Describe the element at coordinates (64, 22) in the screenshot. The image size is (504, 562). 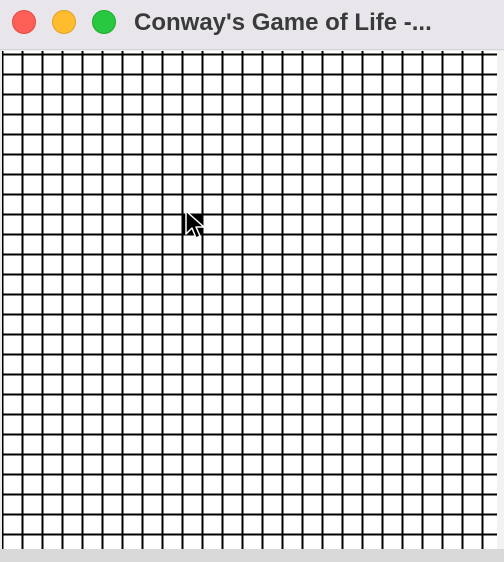
I see `minimize-button` at that location.